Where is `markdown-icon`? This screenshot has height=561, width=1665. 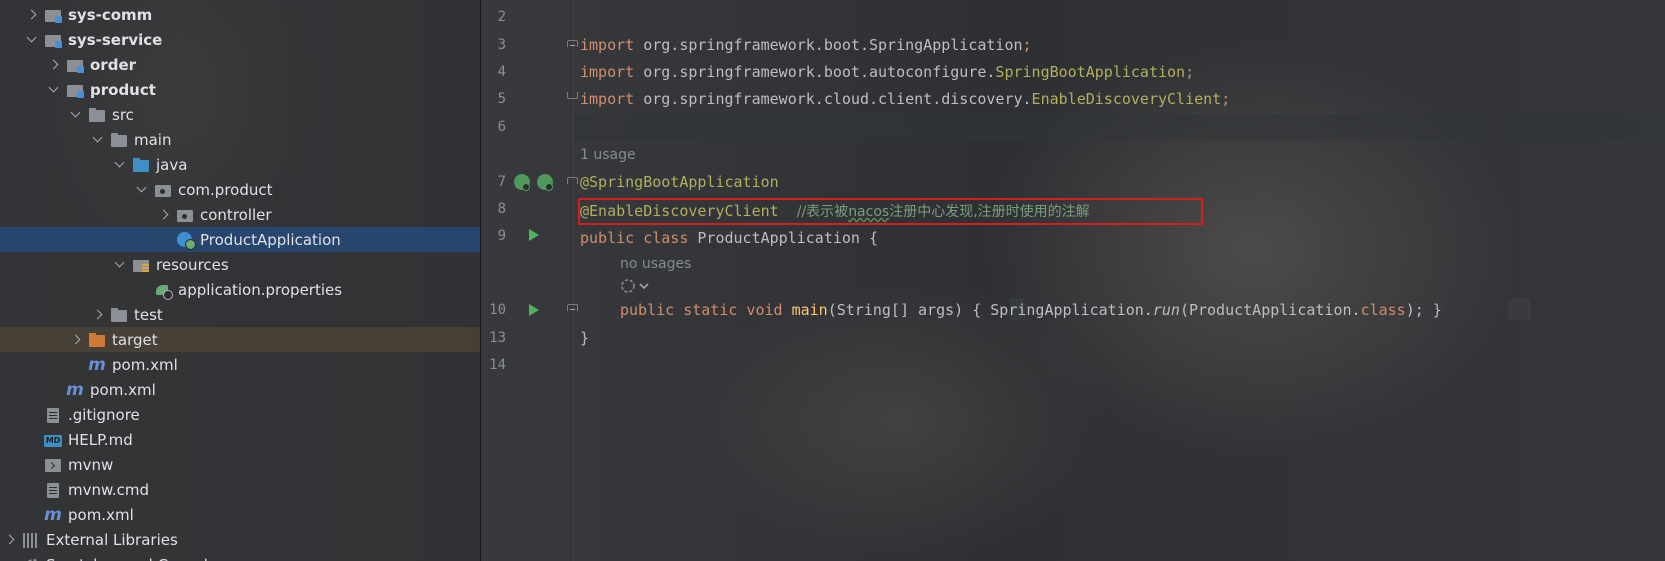 markdown-icon is located at coordinates (53, 440).